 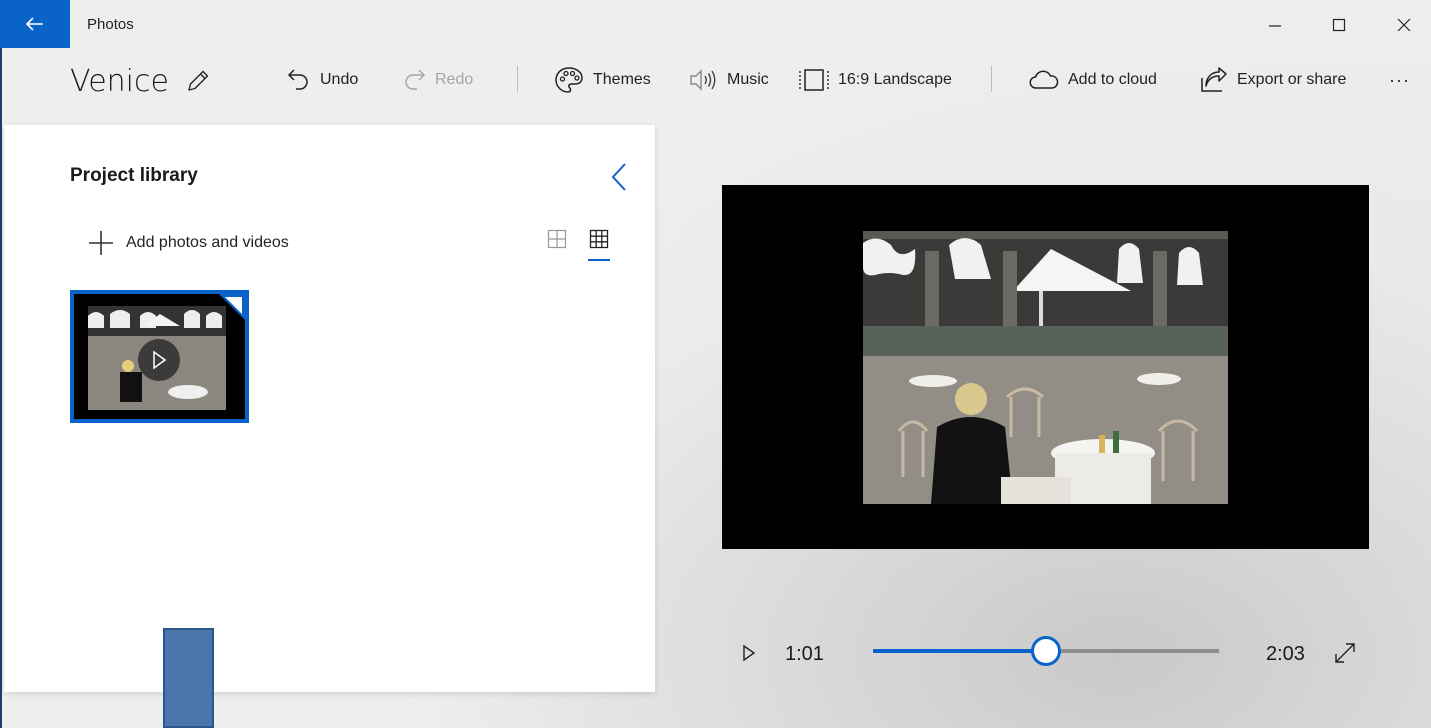 I want to click on chevron-left-icon, so click(x=620, y=177).